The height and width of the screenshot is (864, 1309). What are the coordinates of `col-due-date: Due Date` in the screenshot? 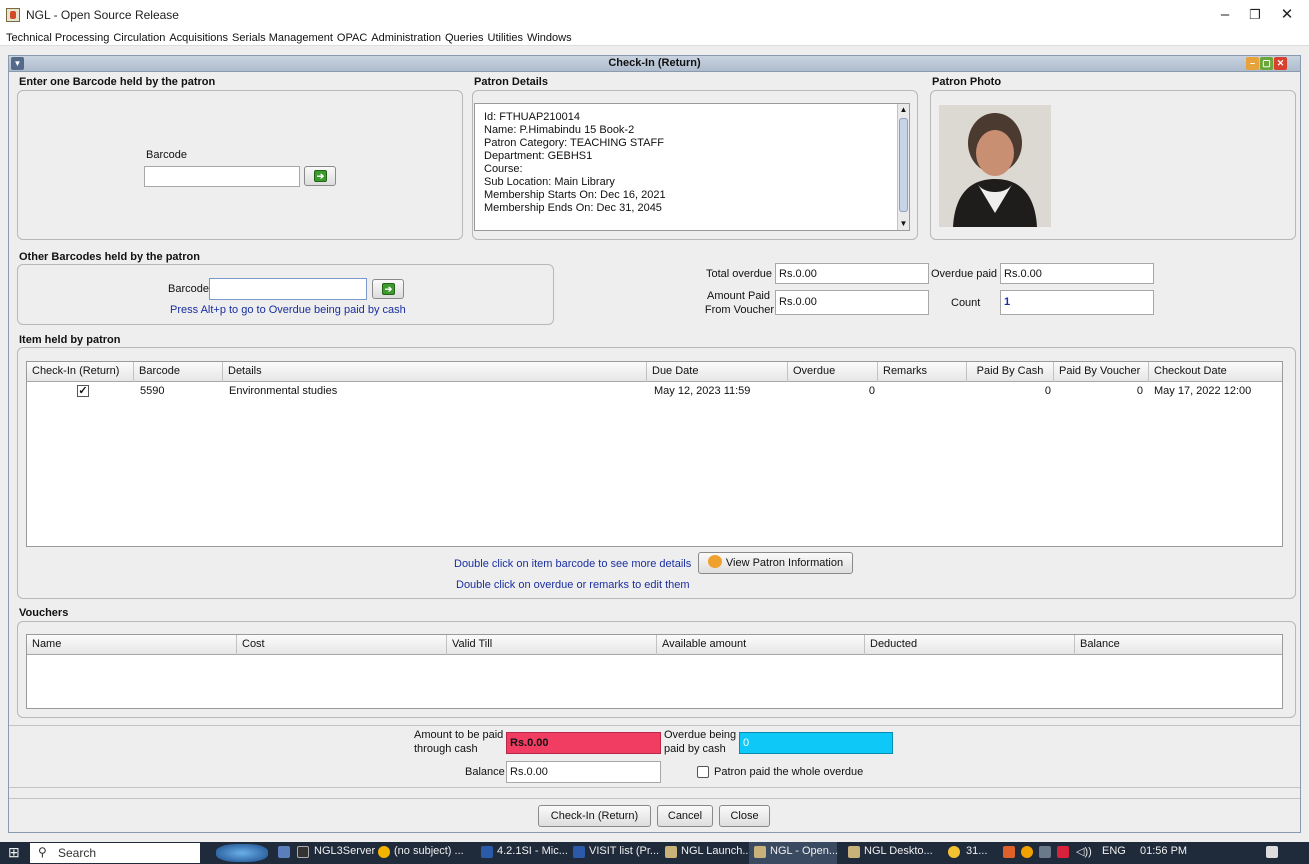 It's located at (717, 372).